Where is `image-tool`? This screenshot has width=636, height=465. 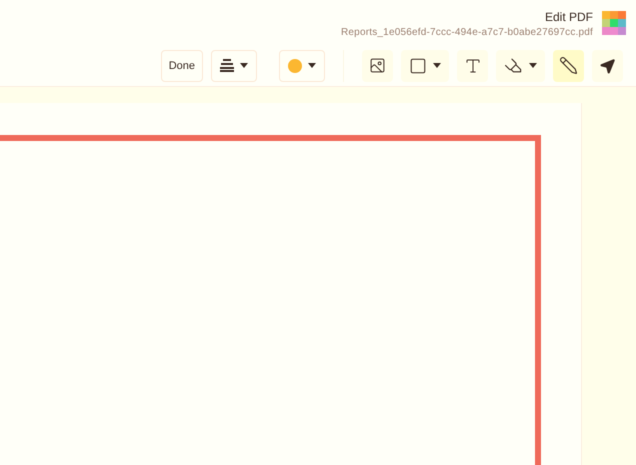 image-tool is located at coordinates (377, 66).